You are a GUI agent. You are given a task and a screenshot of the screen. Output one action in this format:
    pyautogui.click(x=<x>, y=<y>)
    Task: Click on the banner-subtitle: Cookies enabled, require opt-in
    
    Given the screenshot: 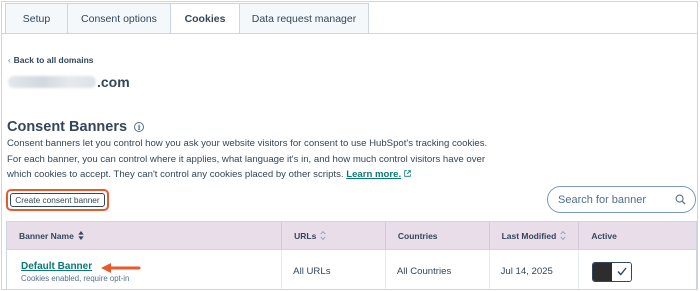 What is the action you would take?
    pyautogui.click(x=75, y=278)
    